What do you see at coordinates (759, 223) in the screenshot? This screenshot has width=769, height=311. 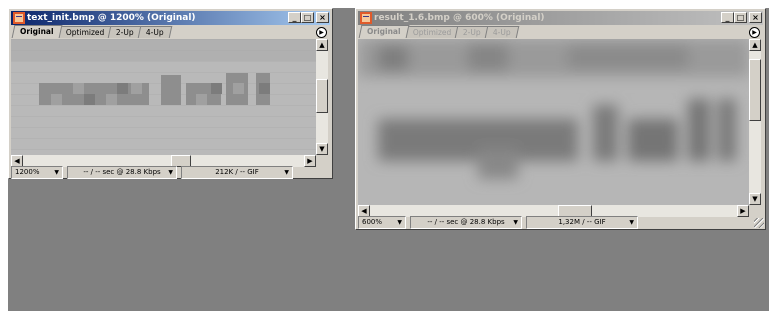 I see `resize-grip` at bounding box center [759, 223].